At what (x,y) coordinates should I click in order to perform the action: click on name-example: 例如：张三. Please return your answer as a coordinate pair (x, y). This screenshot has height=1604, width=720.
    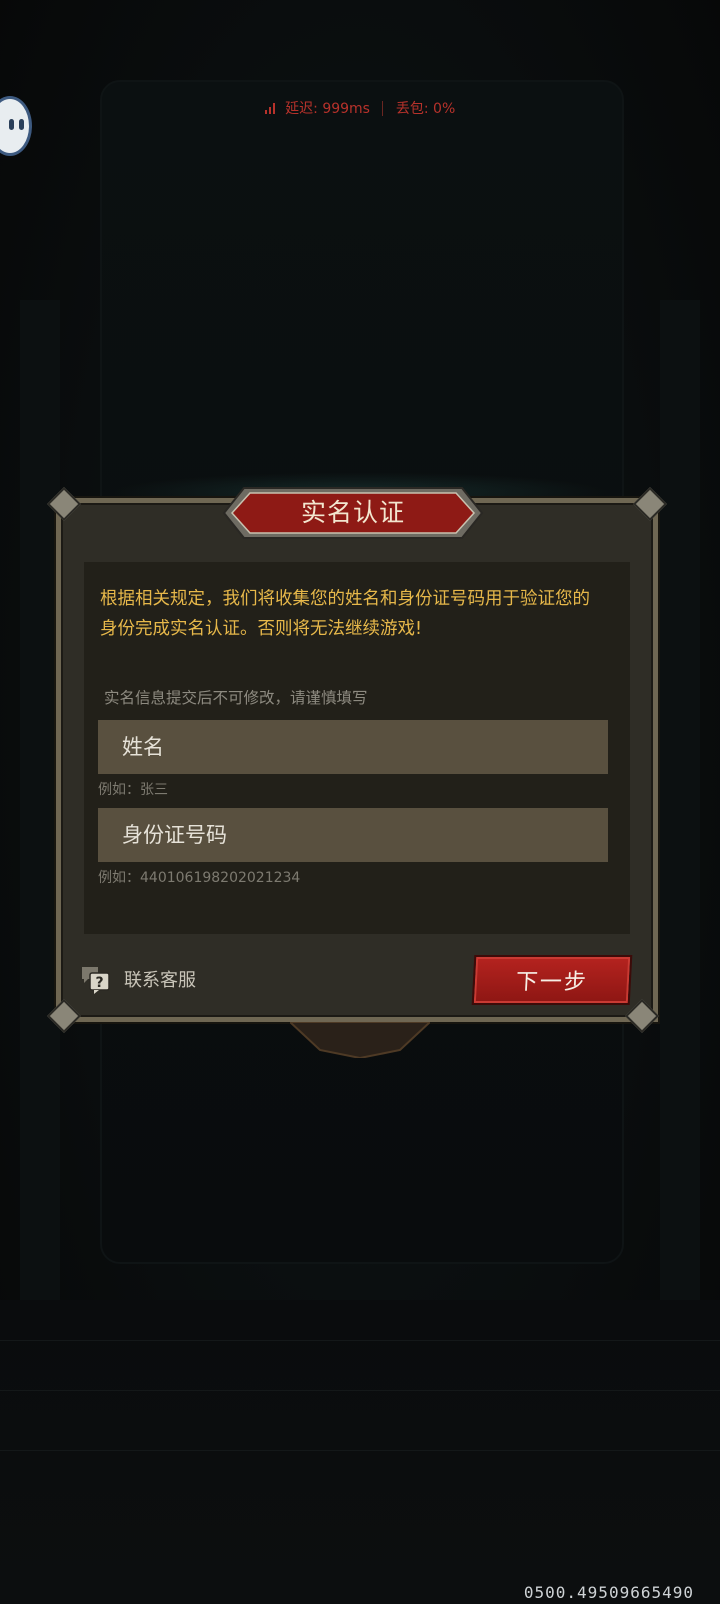
    Looking at the image, I should click on (133, 790).